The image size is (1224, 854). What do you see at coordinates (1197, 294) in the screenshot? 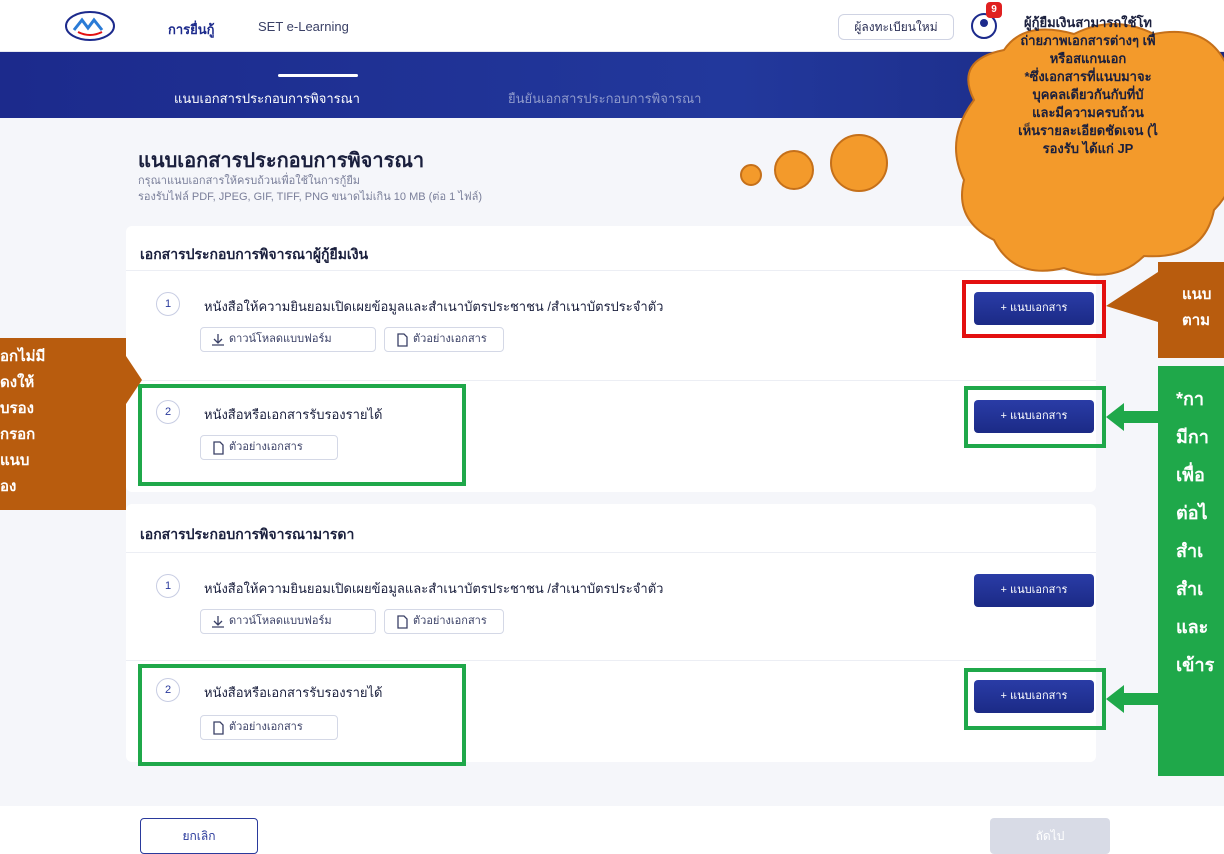
I see `right-callout-line: แนบ` at bounding box center [1197, 294].